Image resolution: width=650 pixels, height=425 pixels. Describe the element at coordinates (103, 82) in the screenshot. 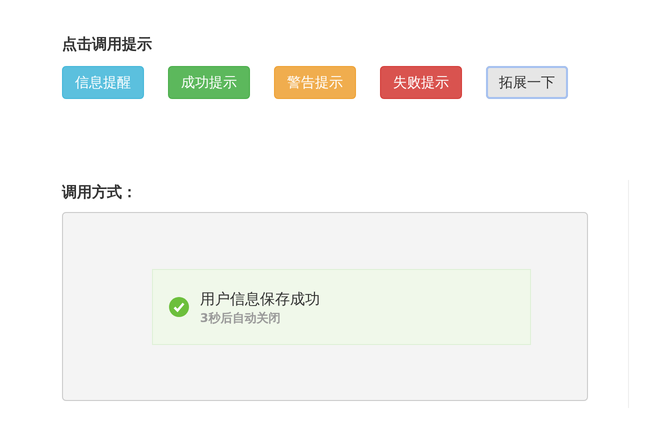

I see `demo-button: 信息提醒` at that location.